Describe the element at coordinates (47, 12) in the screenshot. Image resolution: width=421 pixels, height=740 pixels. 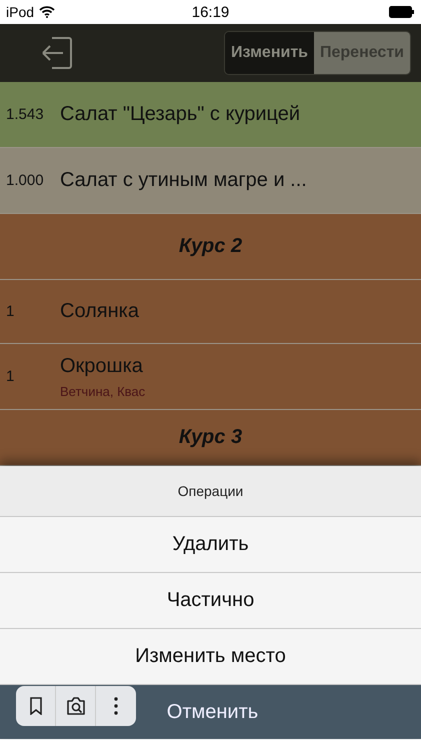
I see `wifi-icon` at that location.